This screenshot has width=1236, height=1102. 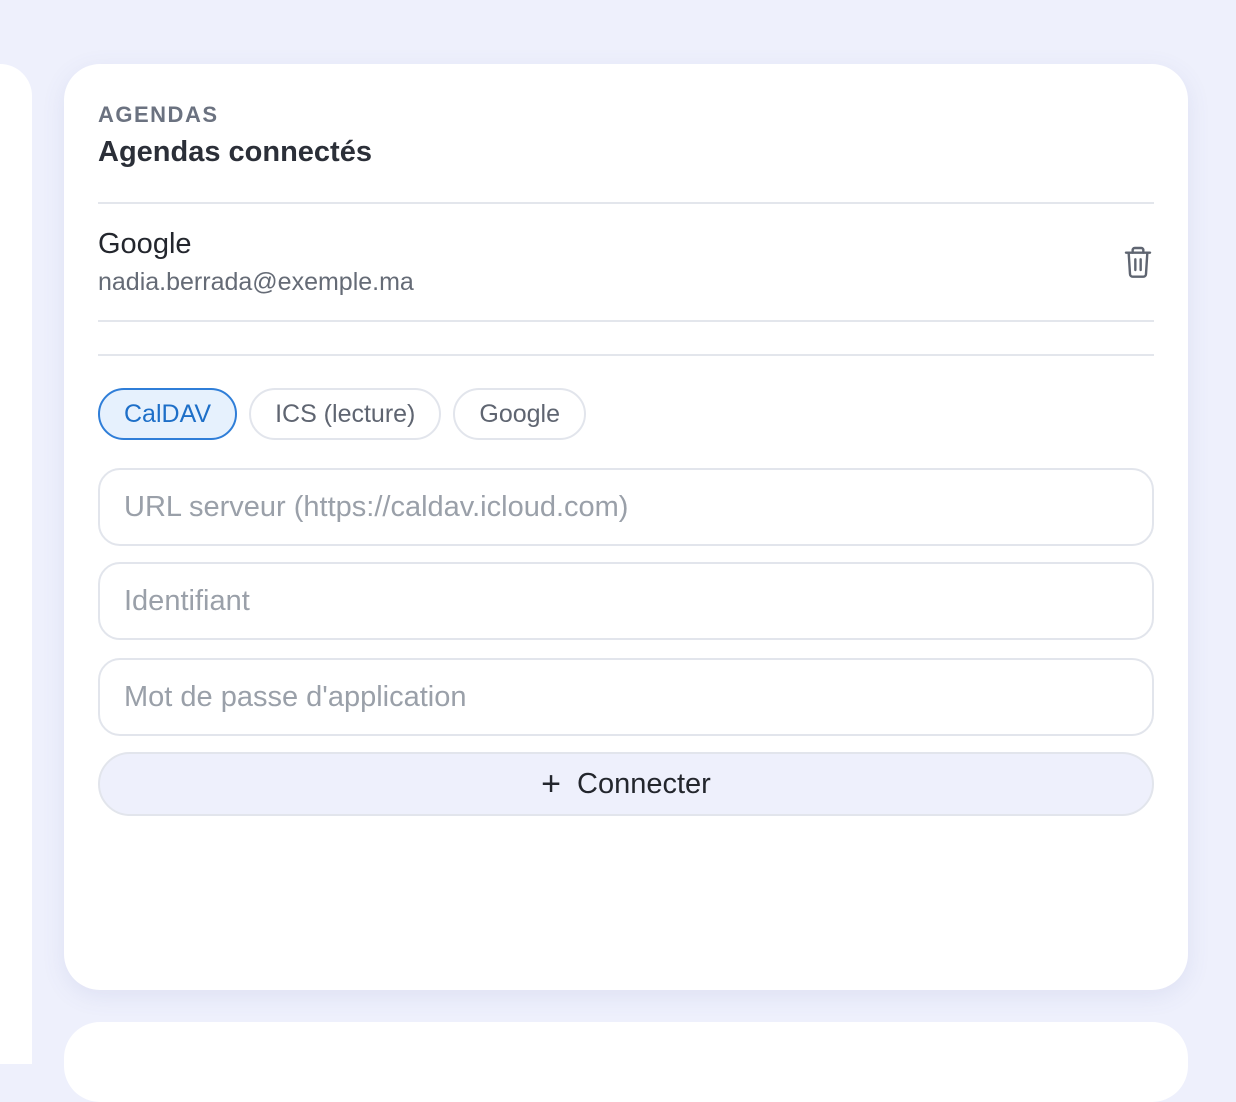 I want to click on tab-google: Google, so click(x=519, y=414).